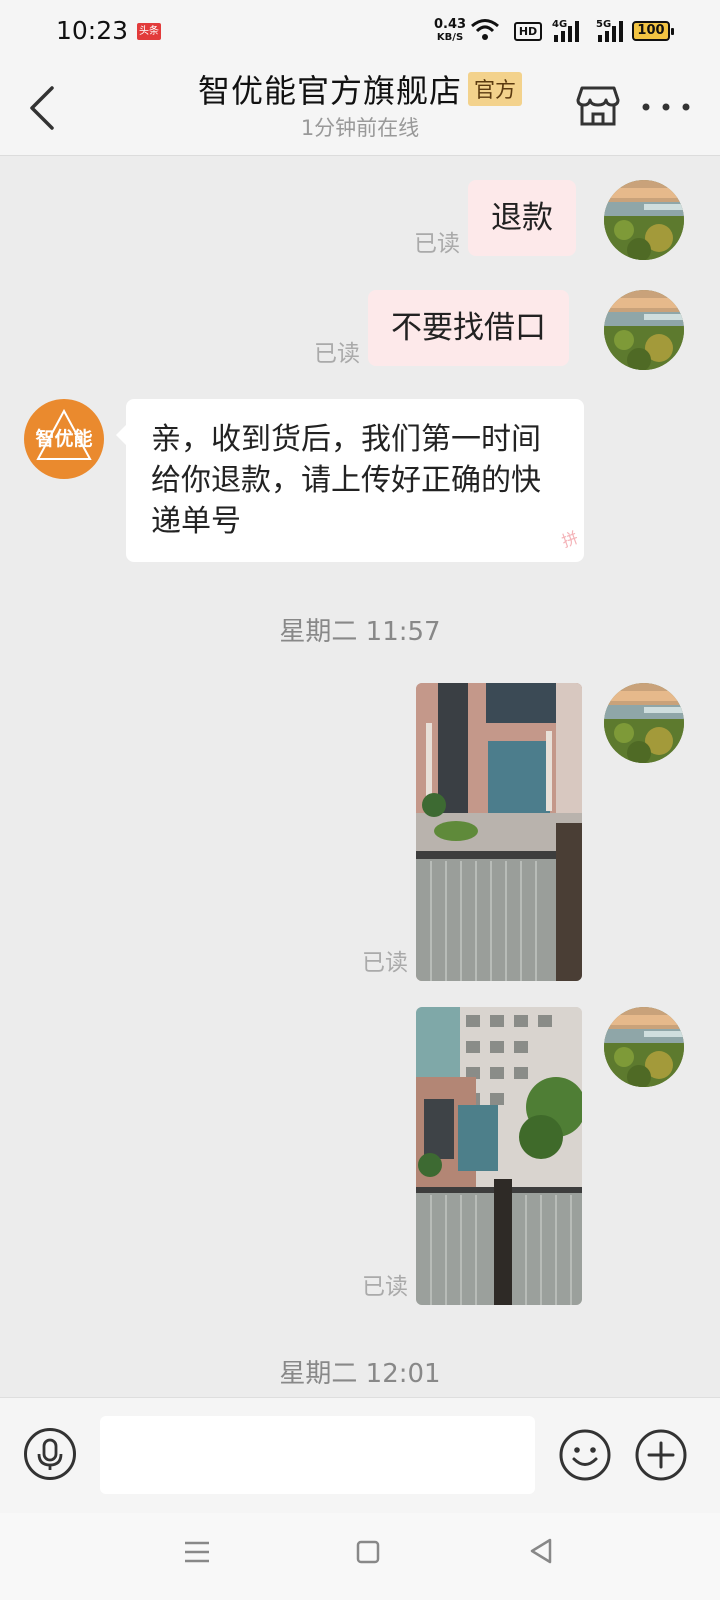  What do you see at coordinates (360, 31) in the screenshot?
I see `status-bar: 10:23 头条 0.43 KB/S HD 4G 5G 100` at bounding box center [360, 31].